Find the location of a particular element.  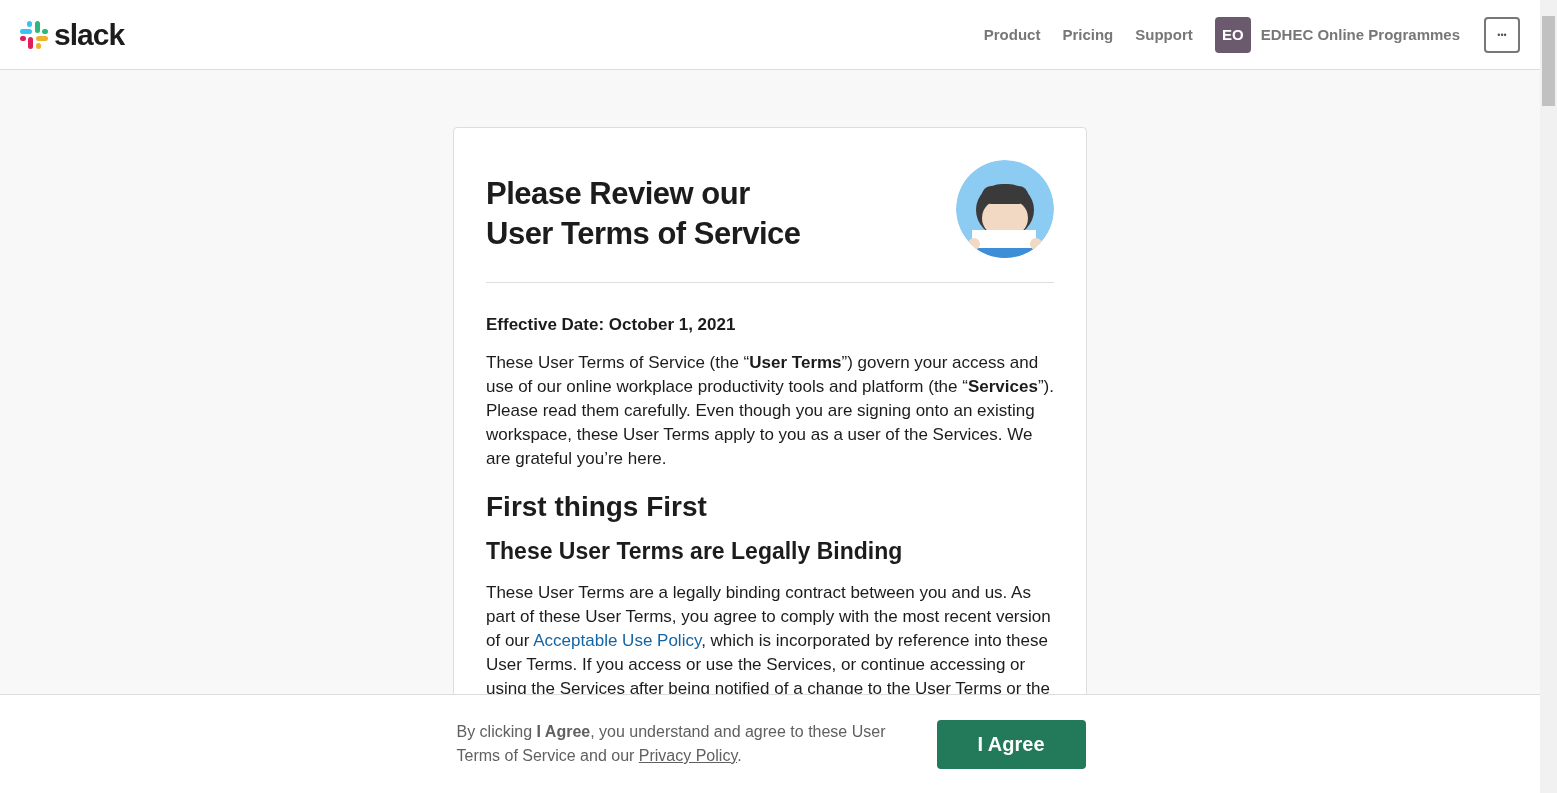

nav-link: Pricing is located at coordinates (1088, 34).